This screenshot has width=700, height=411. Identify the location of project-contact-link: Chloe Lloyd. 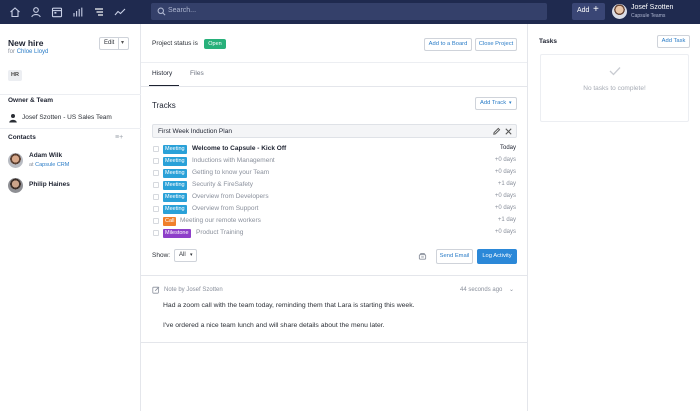
(33, 52).